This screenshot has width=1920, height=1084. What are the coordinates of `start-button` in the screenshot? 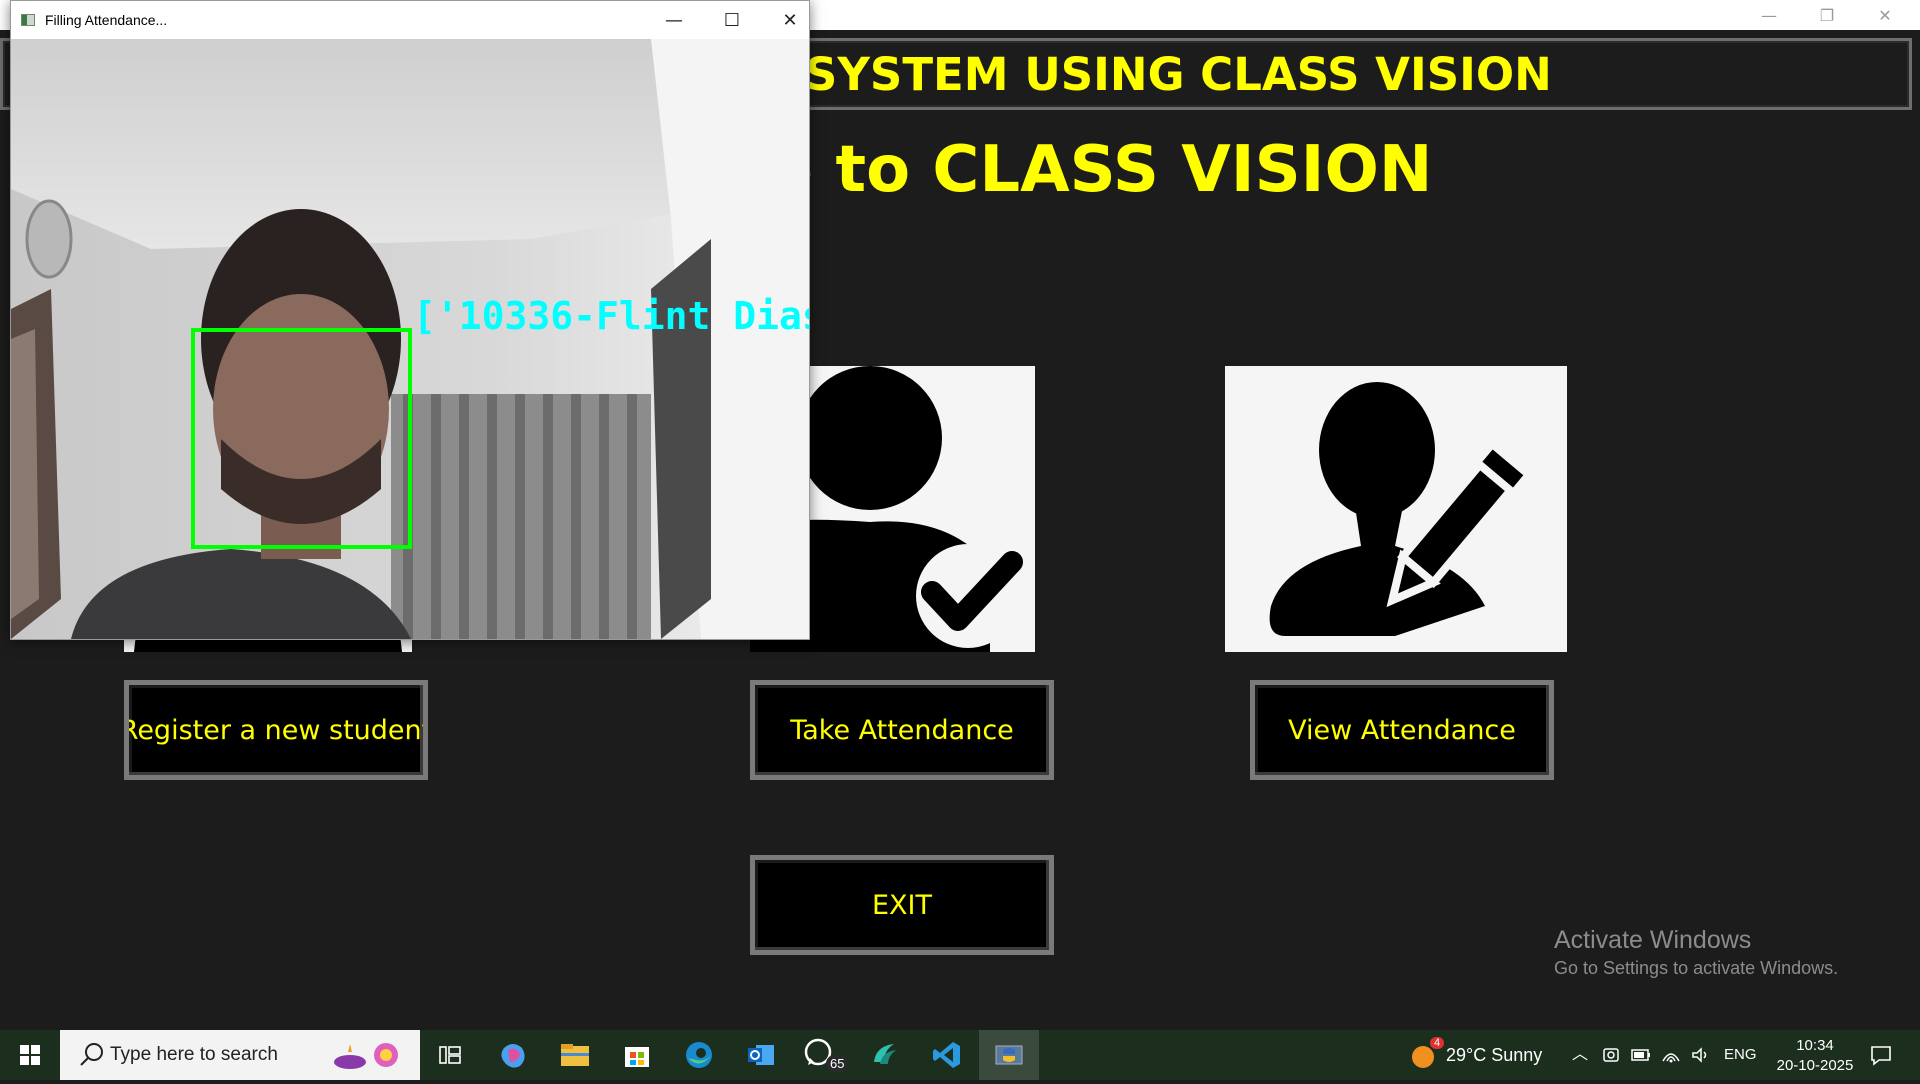 It's located at (30, 1055).